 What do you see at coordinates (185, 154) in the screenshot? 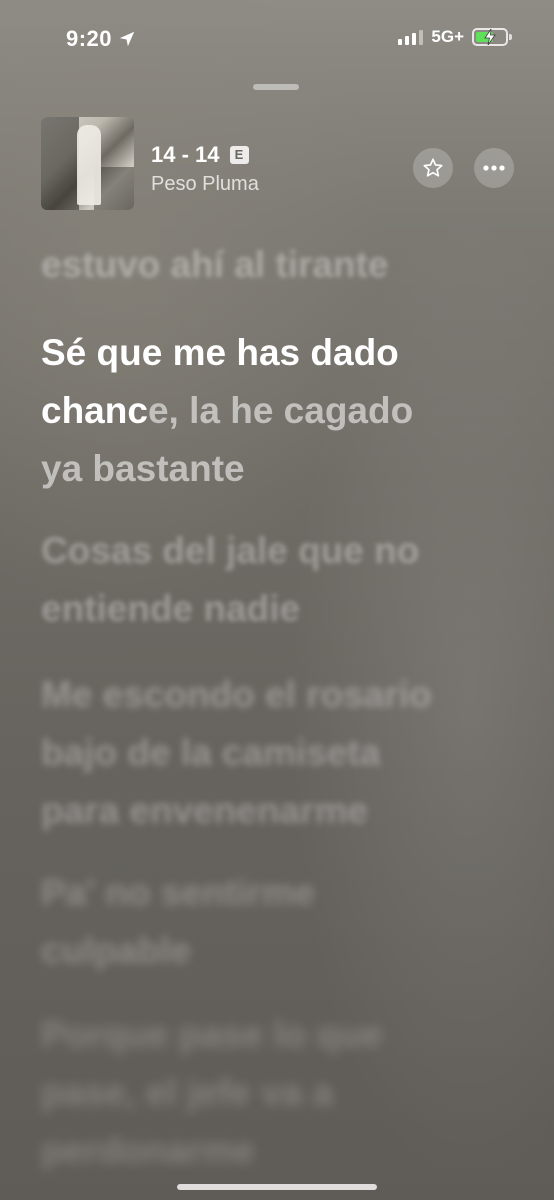
I see `song-title: 14 - 14` at bounding box center [185, 154].